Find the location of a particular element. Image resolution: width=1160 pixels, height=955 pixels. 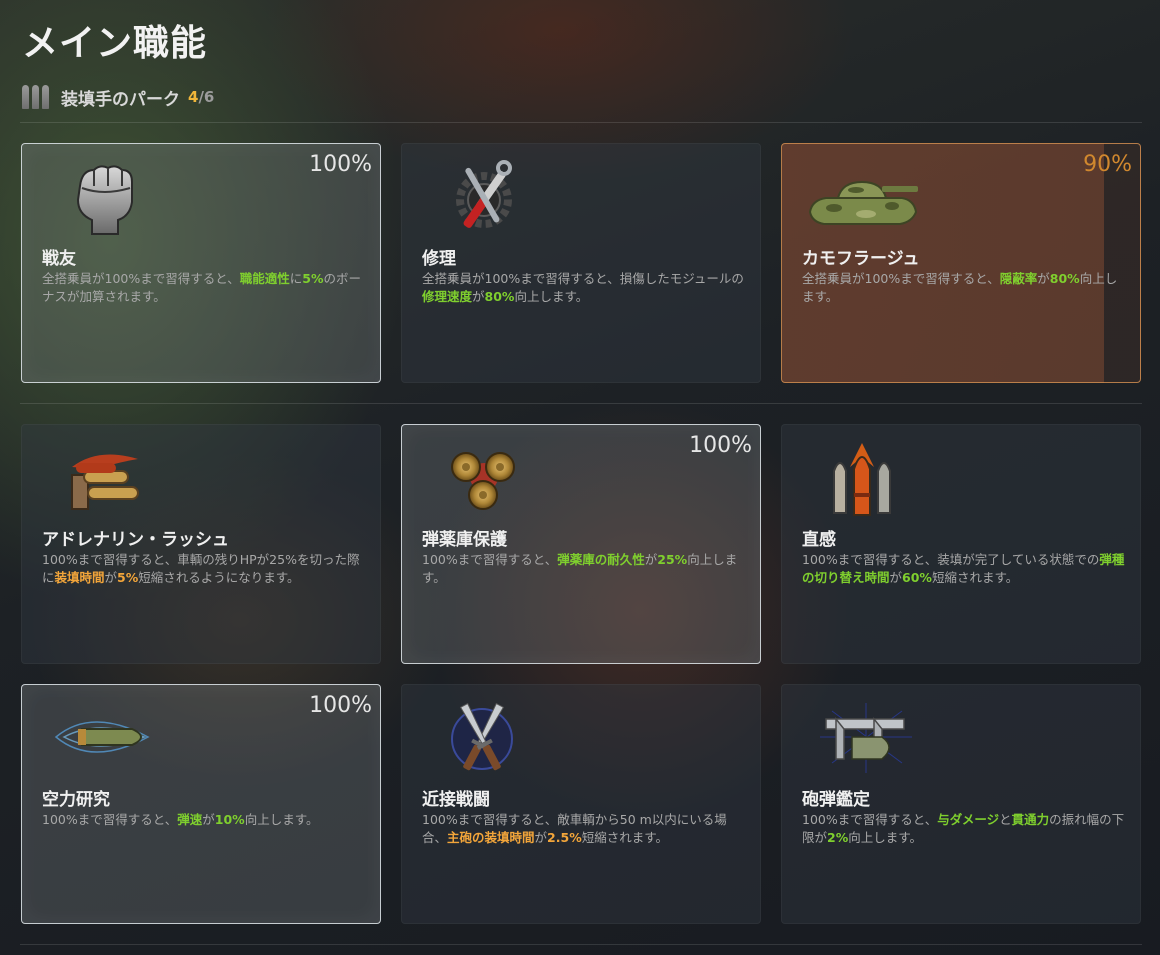

description-text: 全搭乗員が100%まで習得すると、損傷したモジュールの is located at coordinates (583, 278).